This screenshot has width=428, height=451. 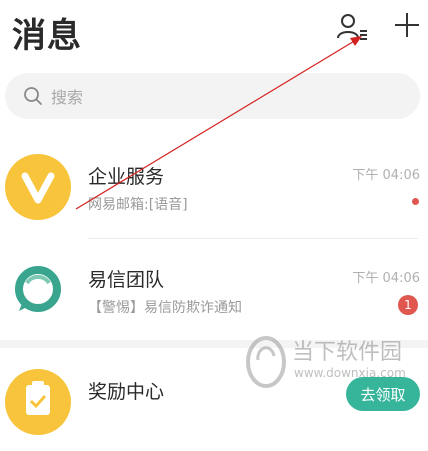 I want to click on watermark: 当下软件园 www.downxia.com, so click(x=336, y=366).